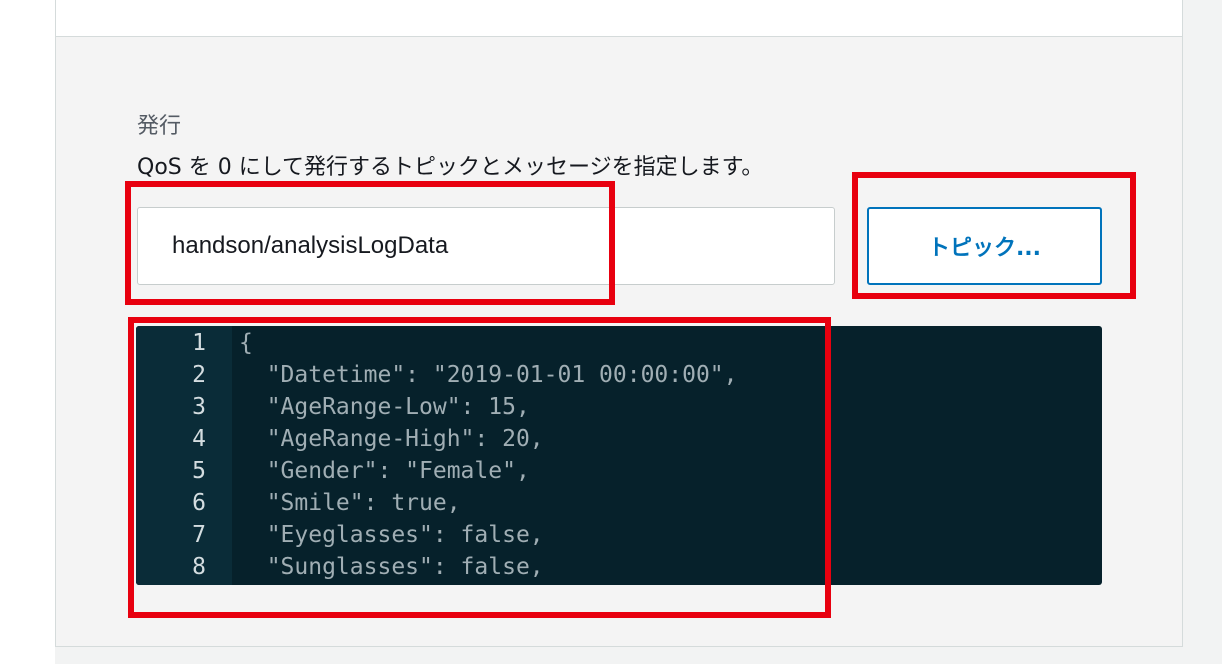 The image size is (1222, 664). Describe the element at coordinates (27, 332) in the screenshot. I see `left-margin` at that location.